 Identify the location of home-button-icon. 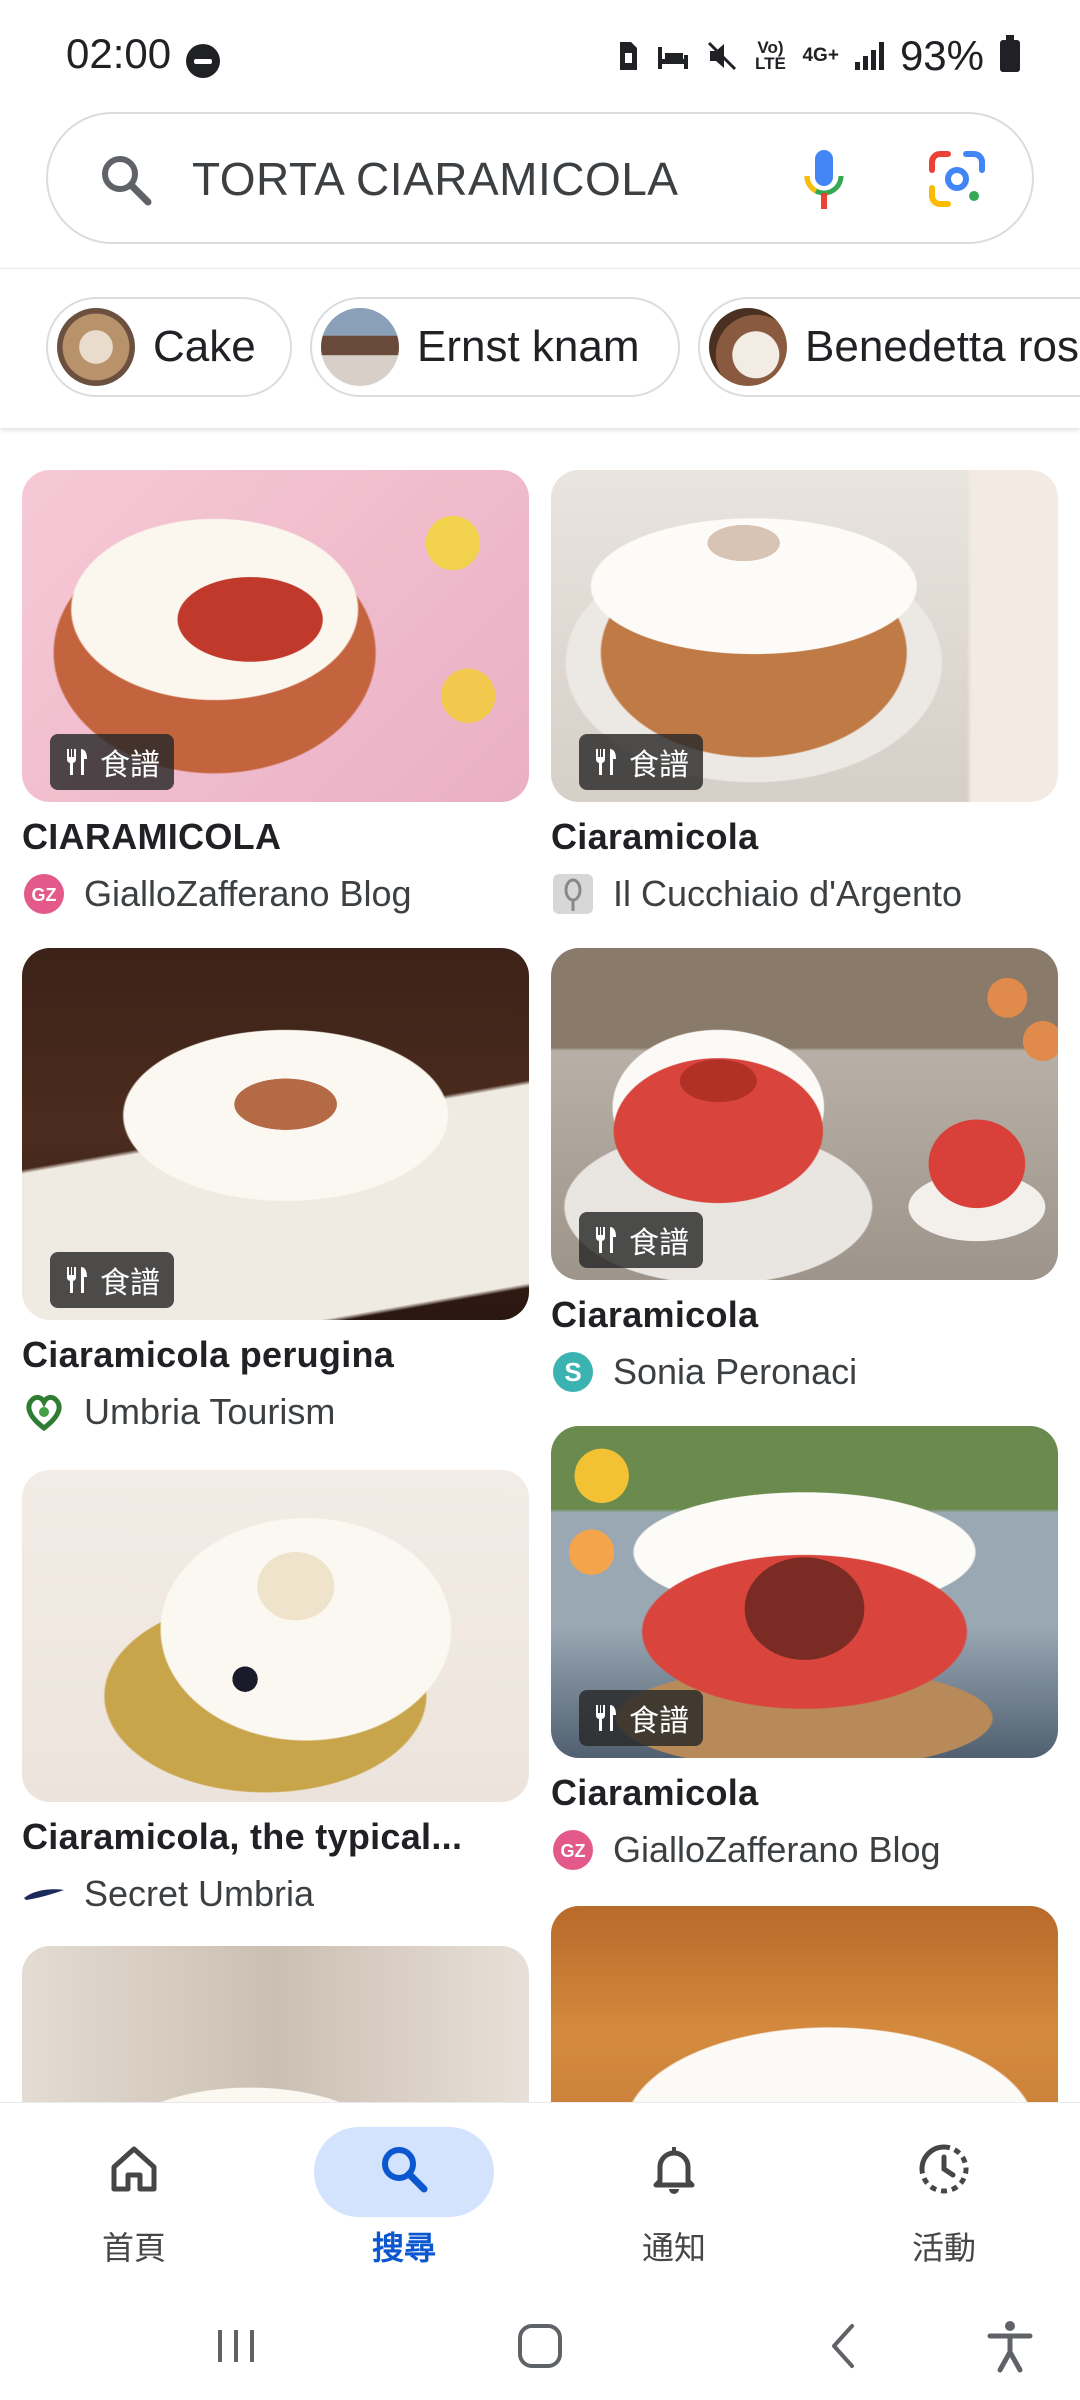
(540, 2346).